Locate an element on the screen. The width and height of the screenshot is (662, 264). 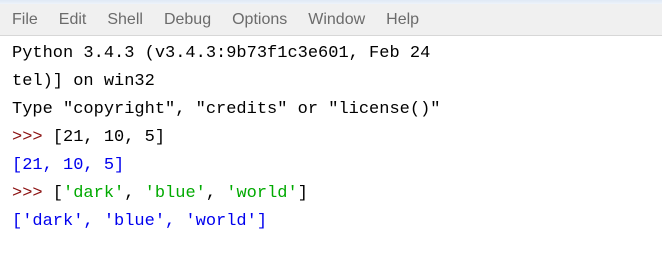
string-literal: 'world' is located at coordinates (262, 193).